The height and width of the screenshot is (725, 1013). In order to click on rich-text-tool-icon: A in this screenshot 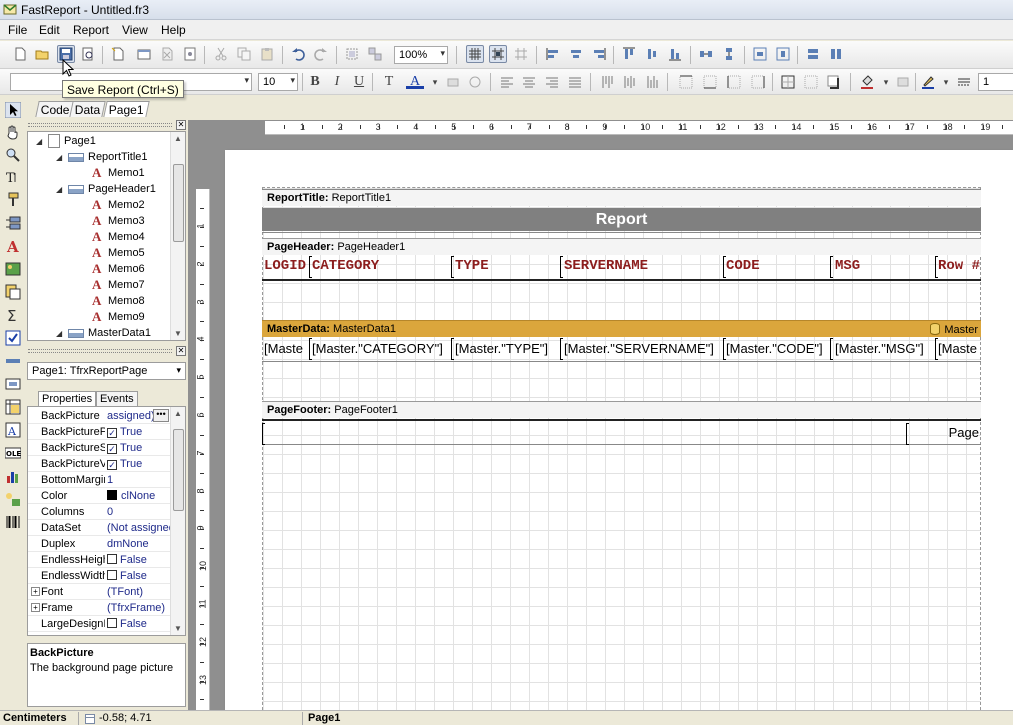, I will do `click(13, 430)`.